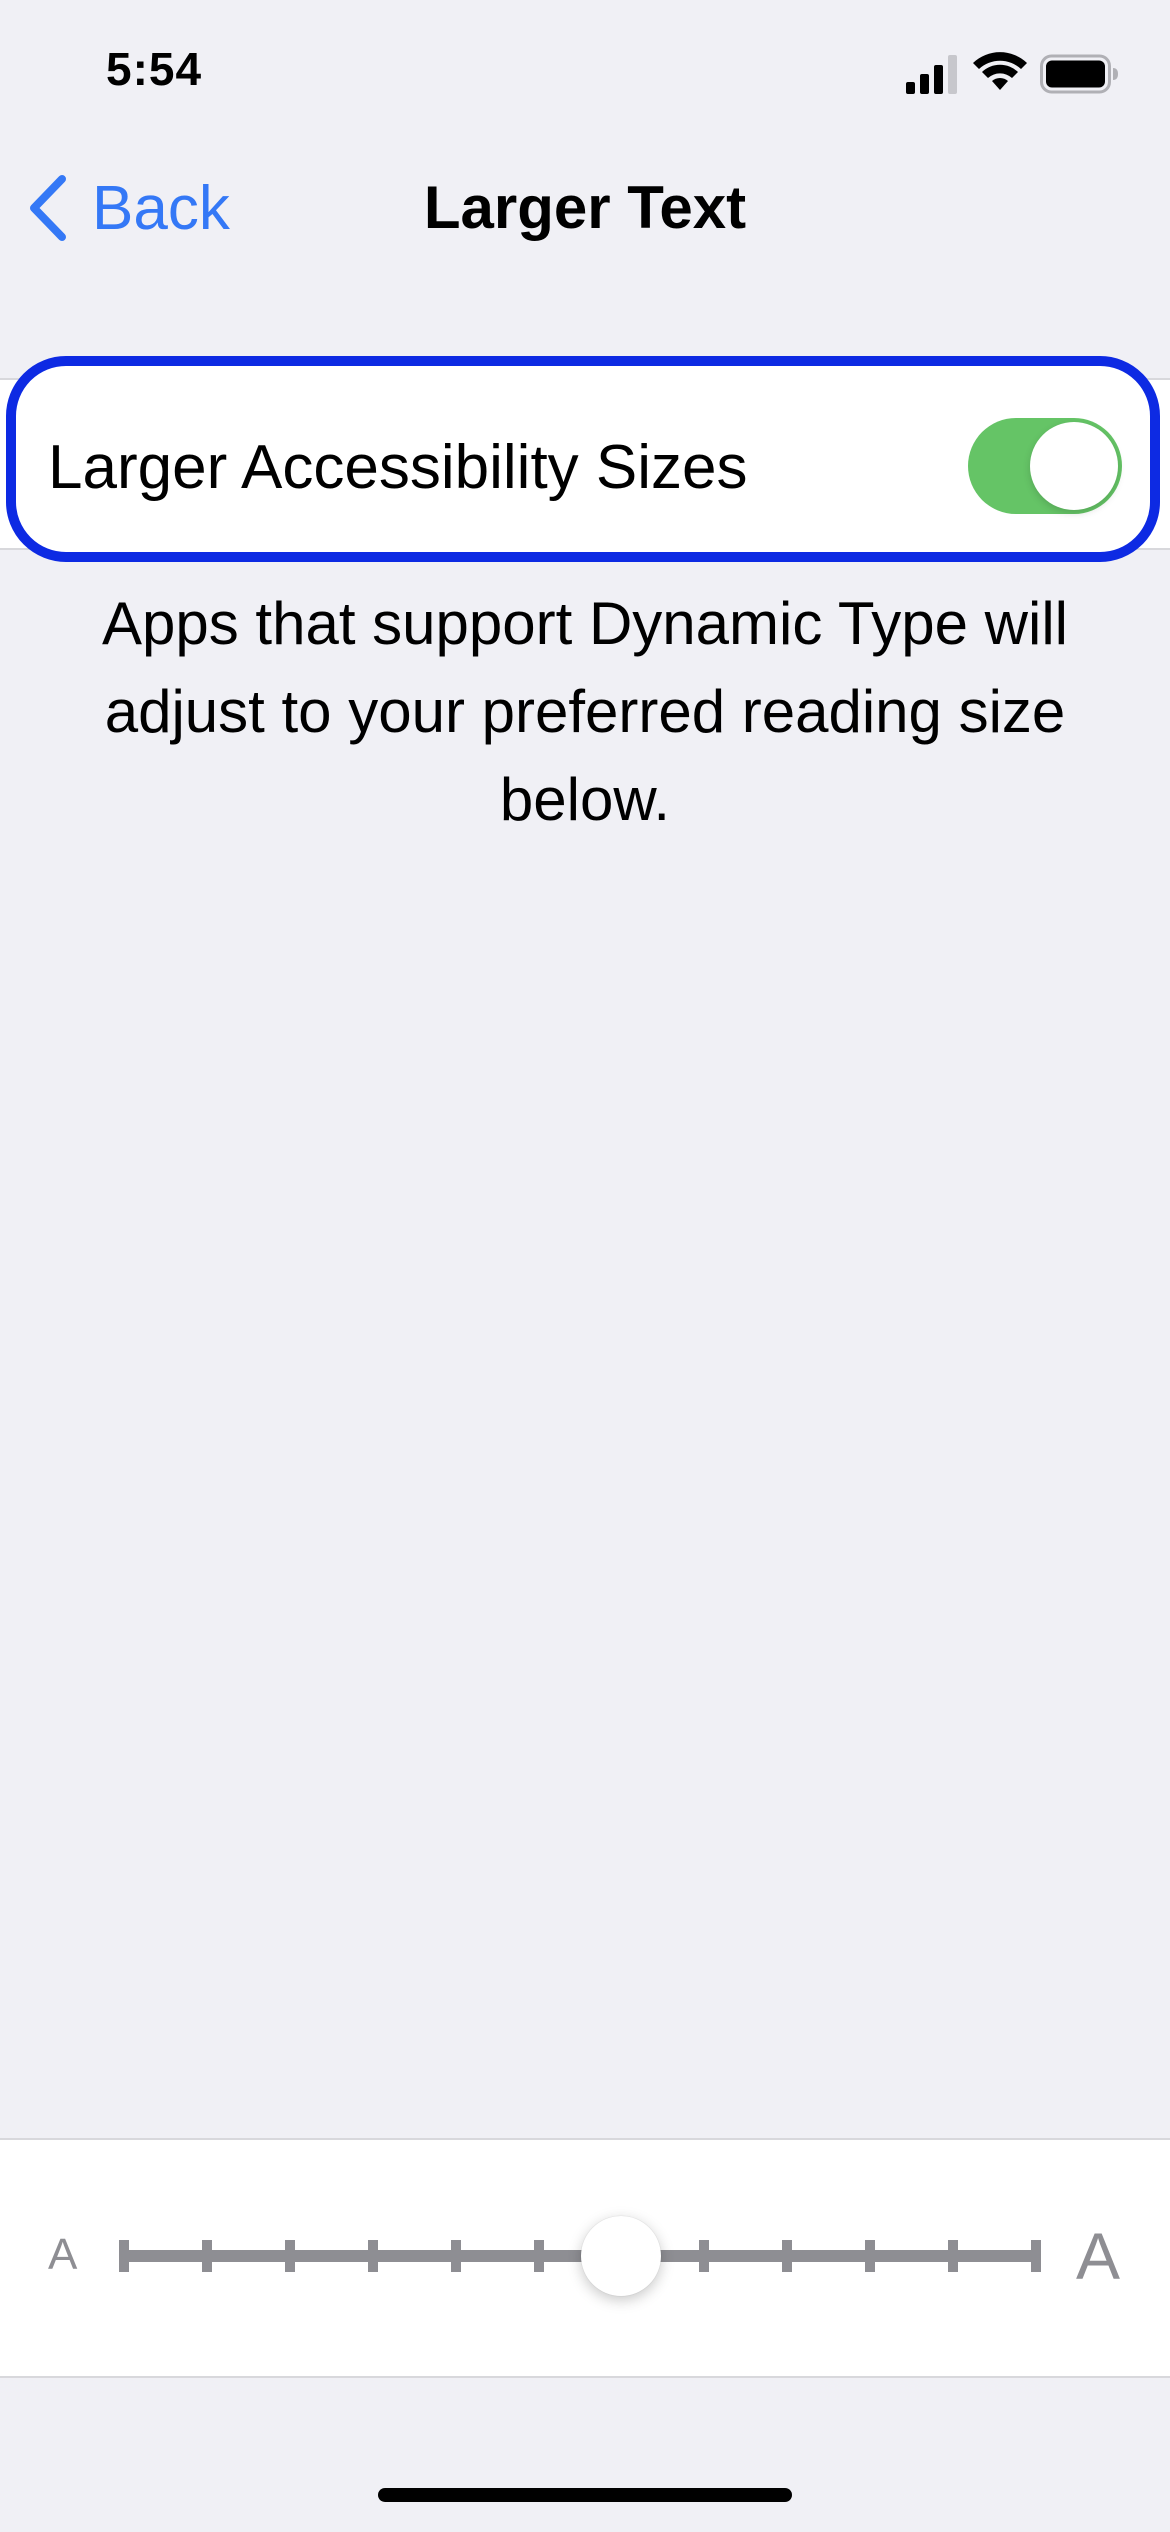 The width and height of the screenshot is (1170, 2532). What do you see at coordinates (63, 2254) in the screenshot?
I see `small-text-size-icon: A` at bounding box center [63, 2254].